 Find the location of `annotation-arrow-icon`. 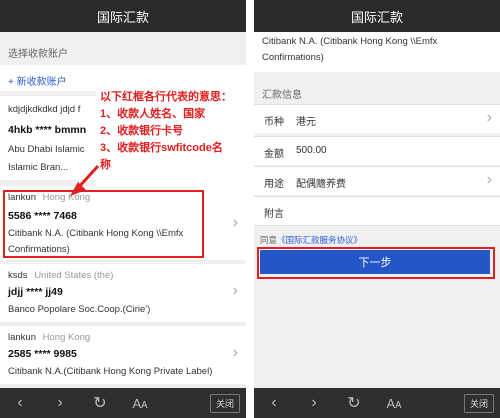

annotation-arrow-icon is located at coordinates (85, 180).